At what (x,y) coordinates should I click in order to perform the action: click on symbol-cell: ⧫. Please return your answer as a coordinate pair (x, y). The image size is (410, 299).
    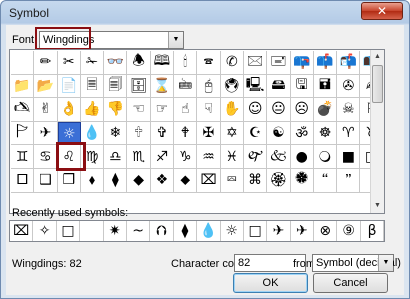
    Looking at the image, I should click on (116, 180).